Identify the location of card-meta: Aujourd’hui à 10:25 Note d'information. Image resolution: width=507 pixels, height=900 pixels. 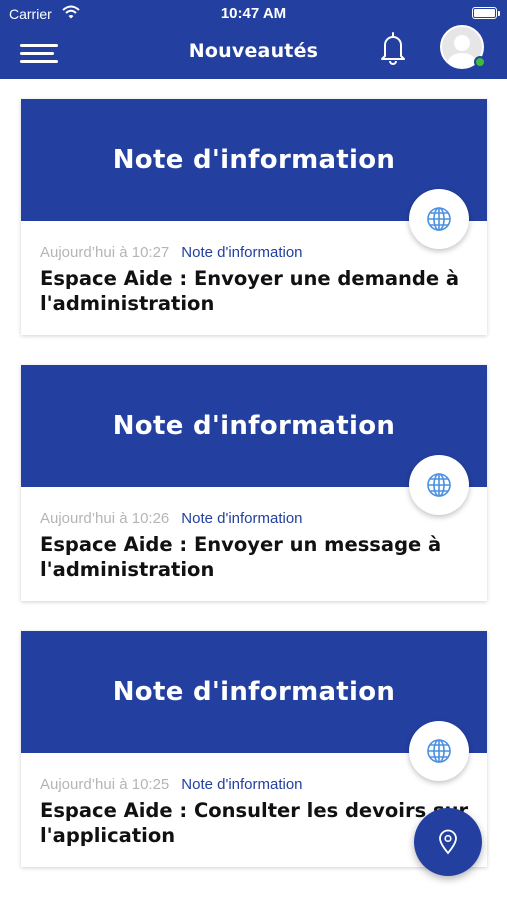
(171, 784).